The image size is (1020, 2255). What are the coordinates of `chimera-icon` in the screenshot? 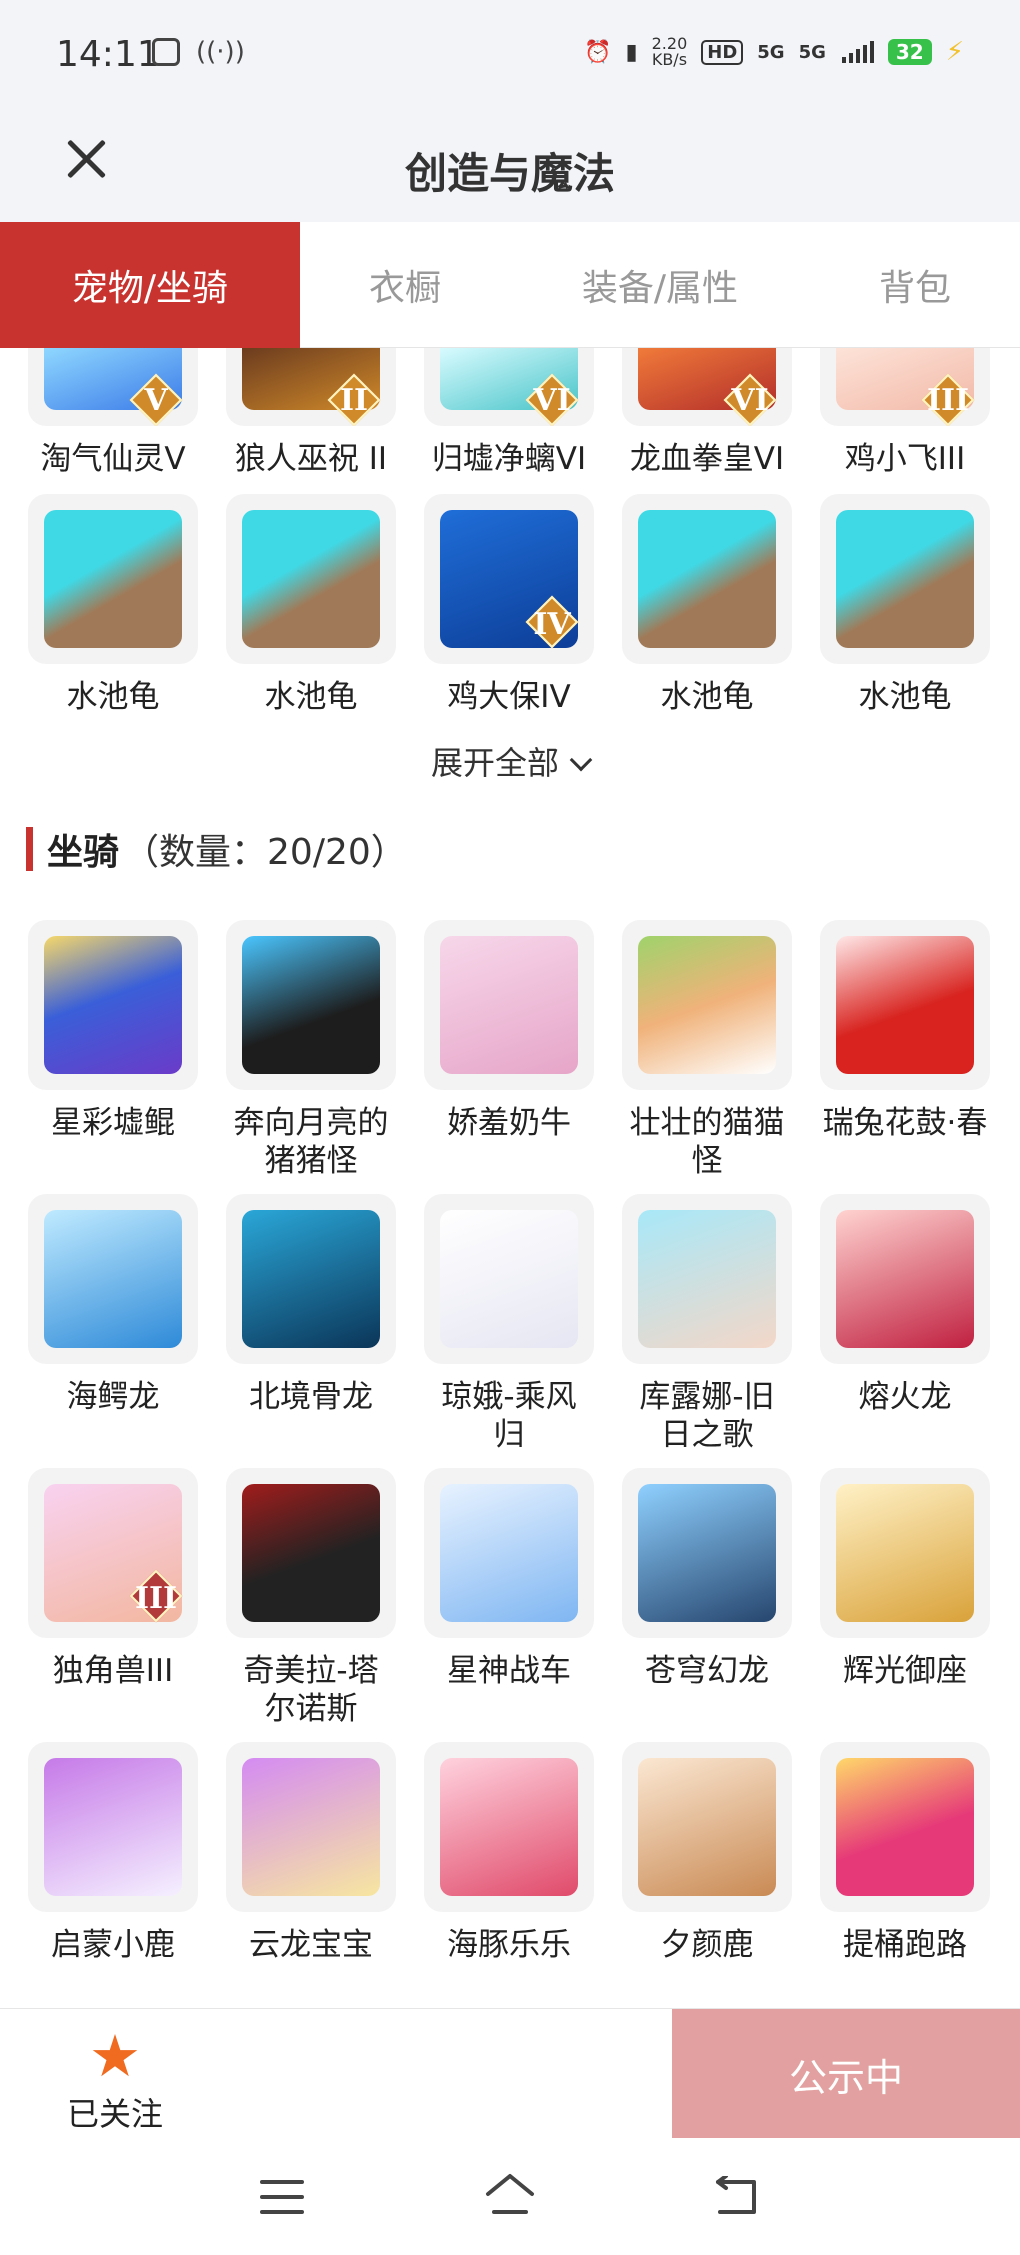 It's located at (311, 1553).